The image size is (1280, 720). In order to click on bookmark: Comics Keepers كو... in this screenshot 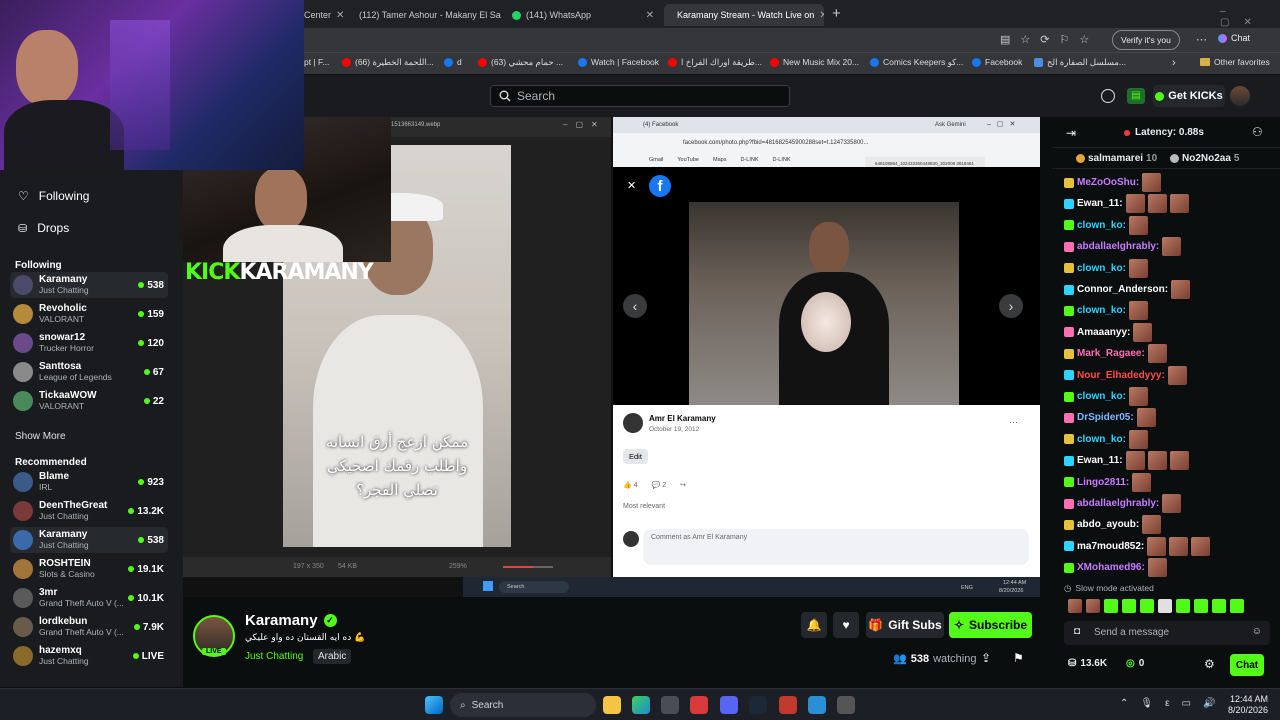, I will do `click(916, 62)`.